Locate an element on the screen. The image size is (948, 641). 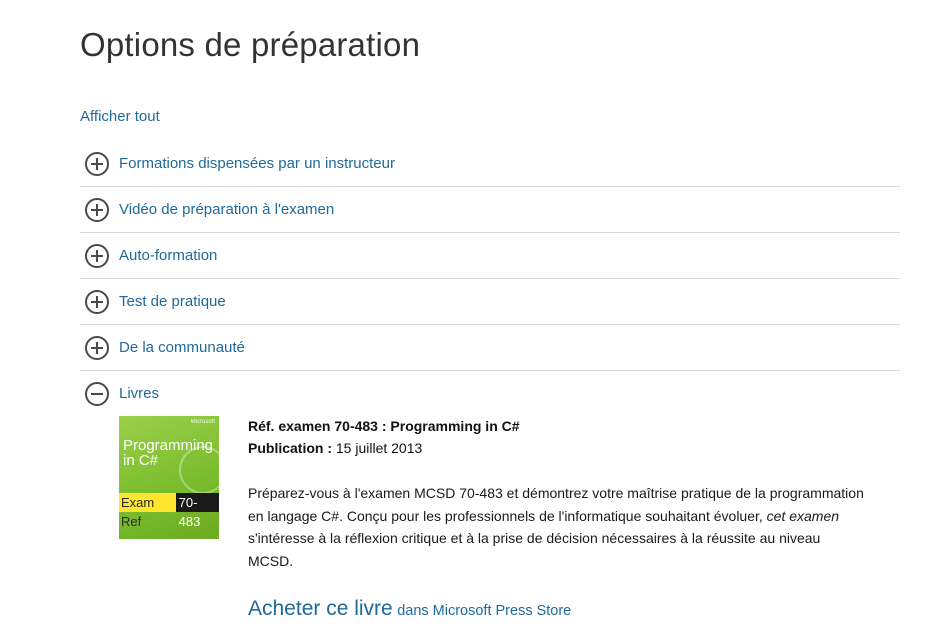
minus-circle-icon is located at coordinates (97, 393).